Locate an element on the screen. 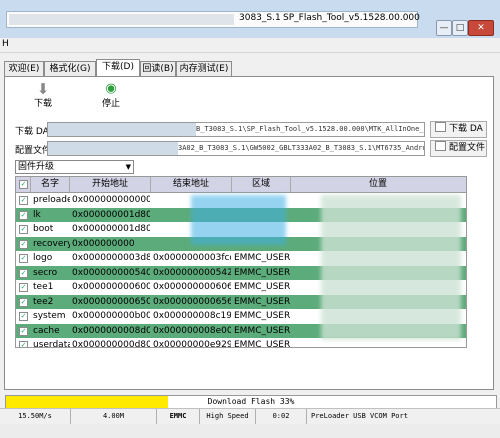  bottom-strip is located at coordinates (250, 431).